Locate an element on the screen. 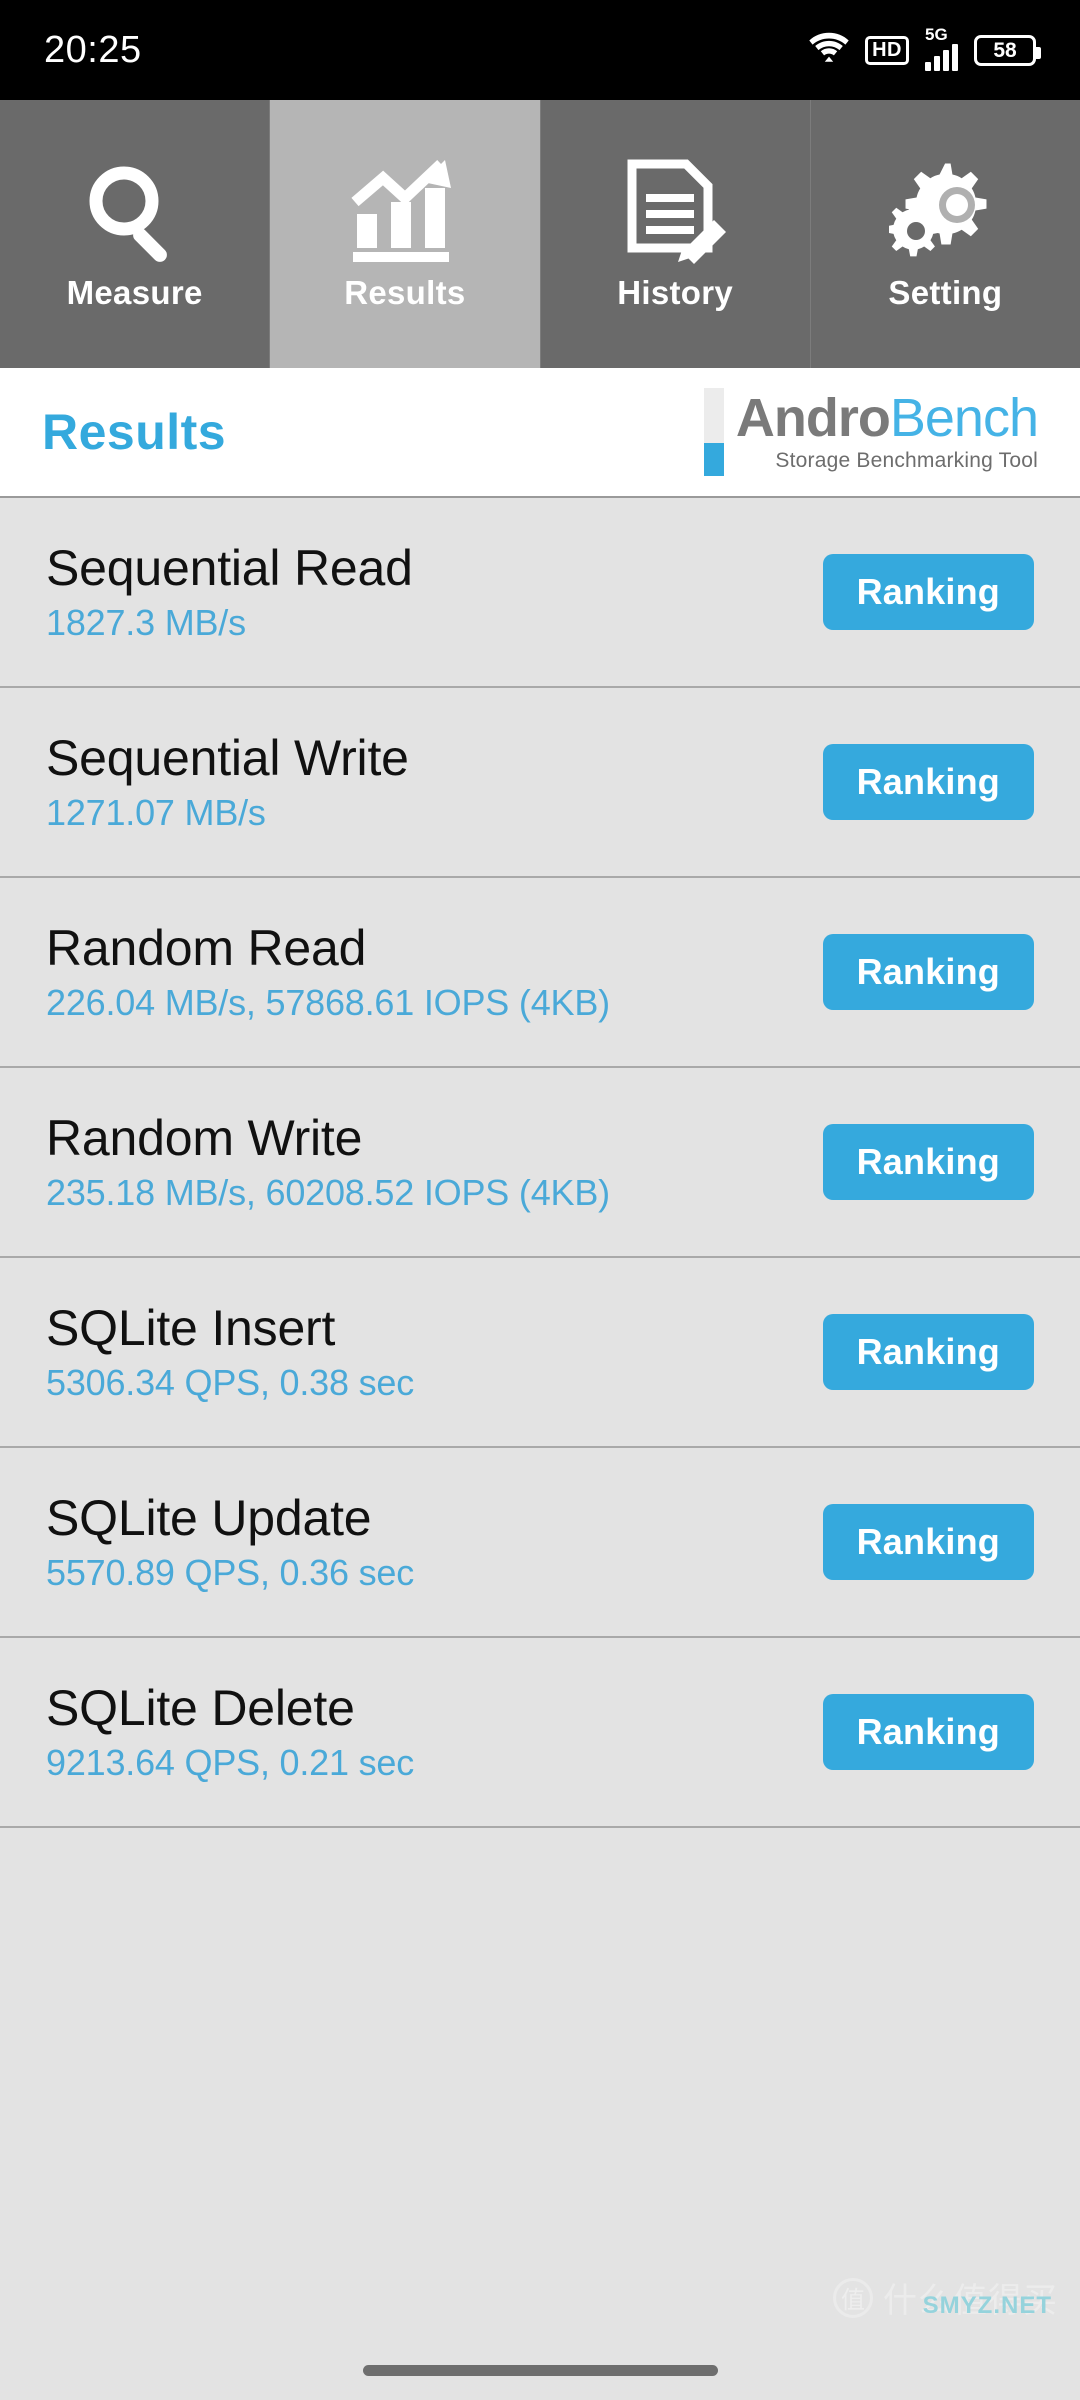 The width and height of the screenshot is (1080, 2400). logo-tagline: Storage Benchmarking Tool is located at coordinates (906, 460).